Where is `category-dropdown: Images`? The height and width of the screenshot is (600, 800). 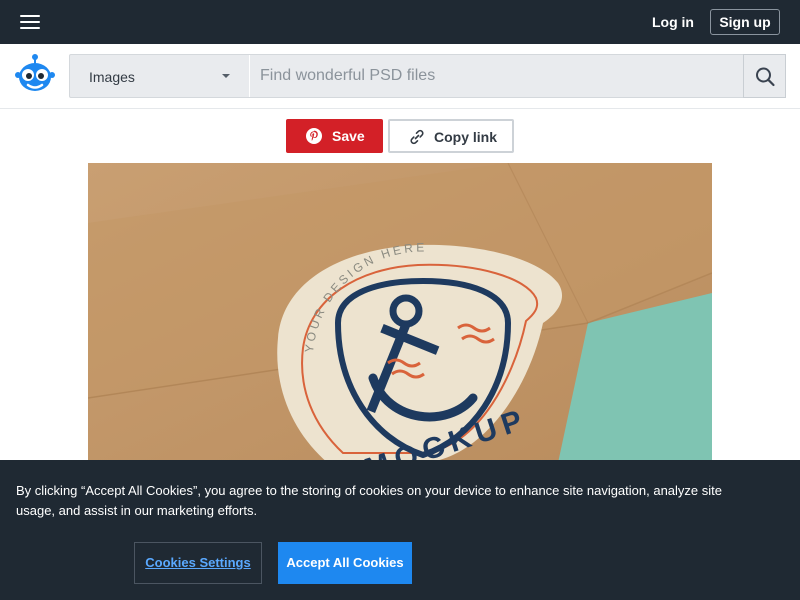 category-dropdown: Images is located at coordinates (160, 76).